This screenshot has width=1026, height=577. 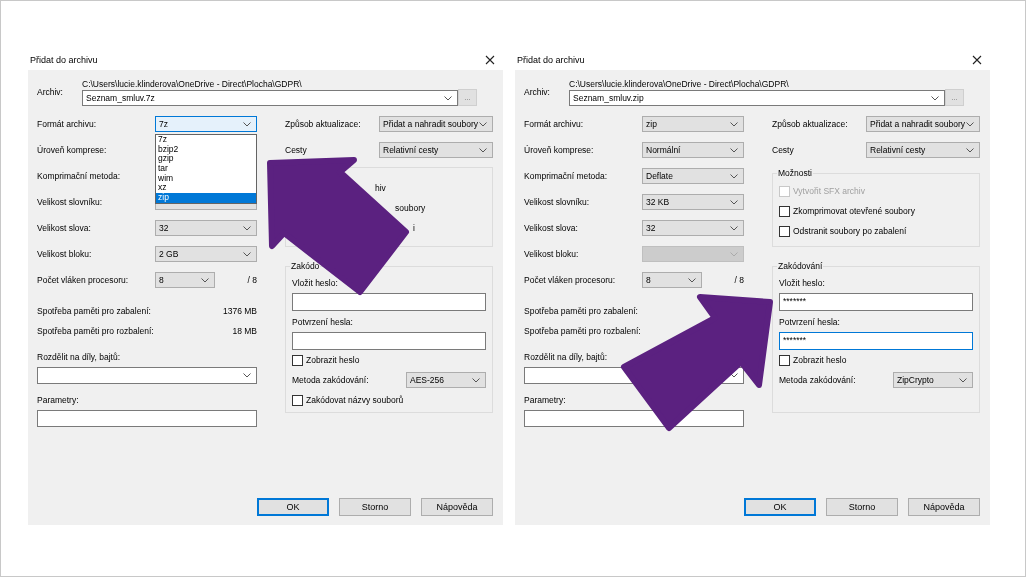 What do you see at coordinates (757, 98) in the screenshot?
I see `archive-name-combo: Seznam_smluv.zip` at bounding box center [757, 98].